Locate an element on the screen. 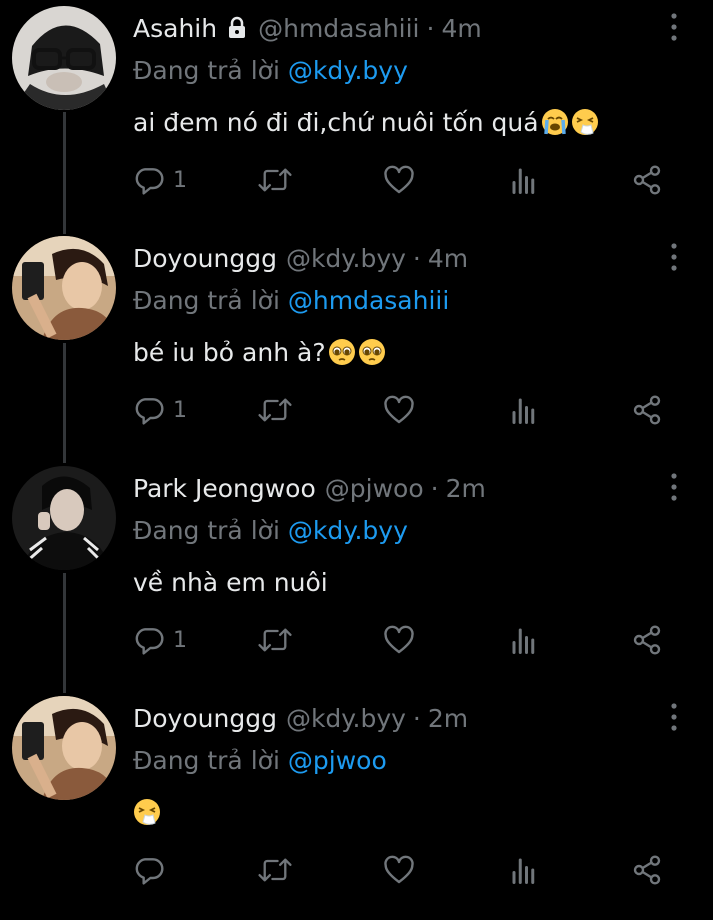 This screenshot has height=920, width=713. reply-button is located at coordinates (149, 870).